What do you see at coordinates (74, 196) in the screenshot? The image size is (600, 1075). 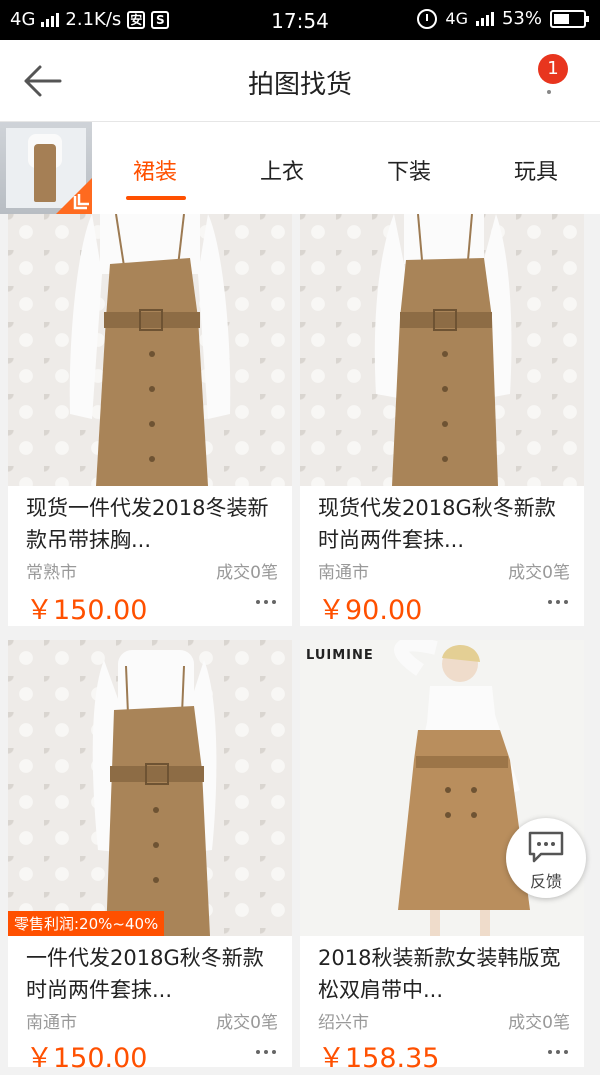 I see `crop-icon` at bounding box center [74, 196].